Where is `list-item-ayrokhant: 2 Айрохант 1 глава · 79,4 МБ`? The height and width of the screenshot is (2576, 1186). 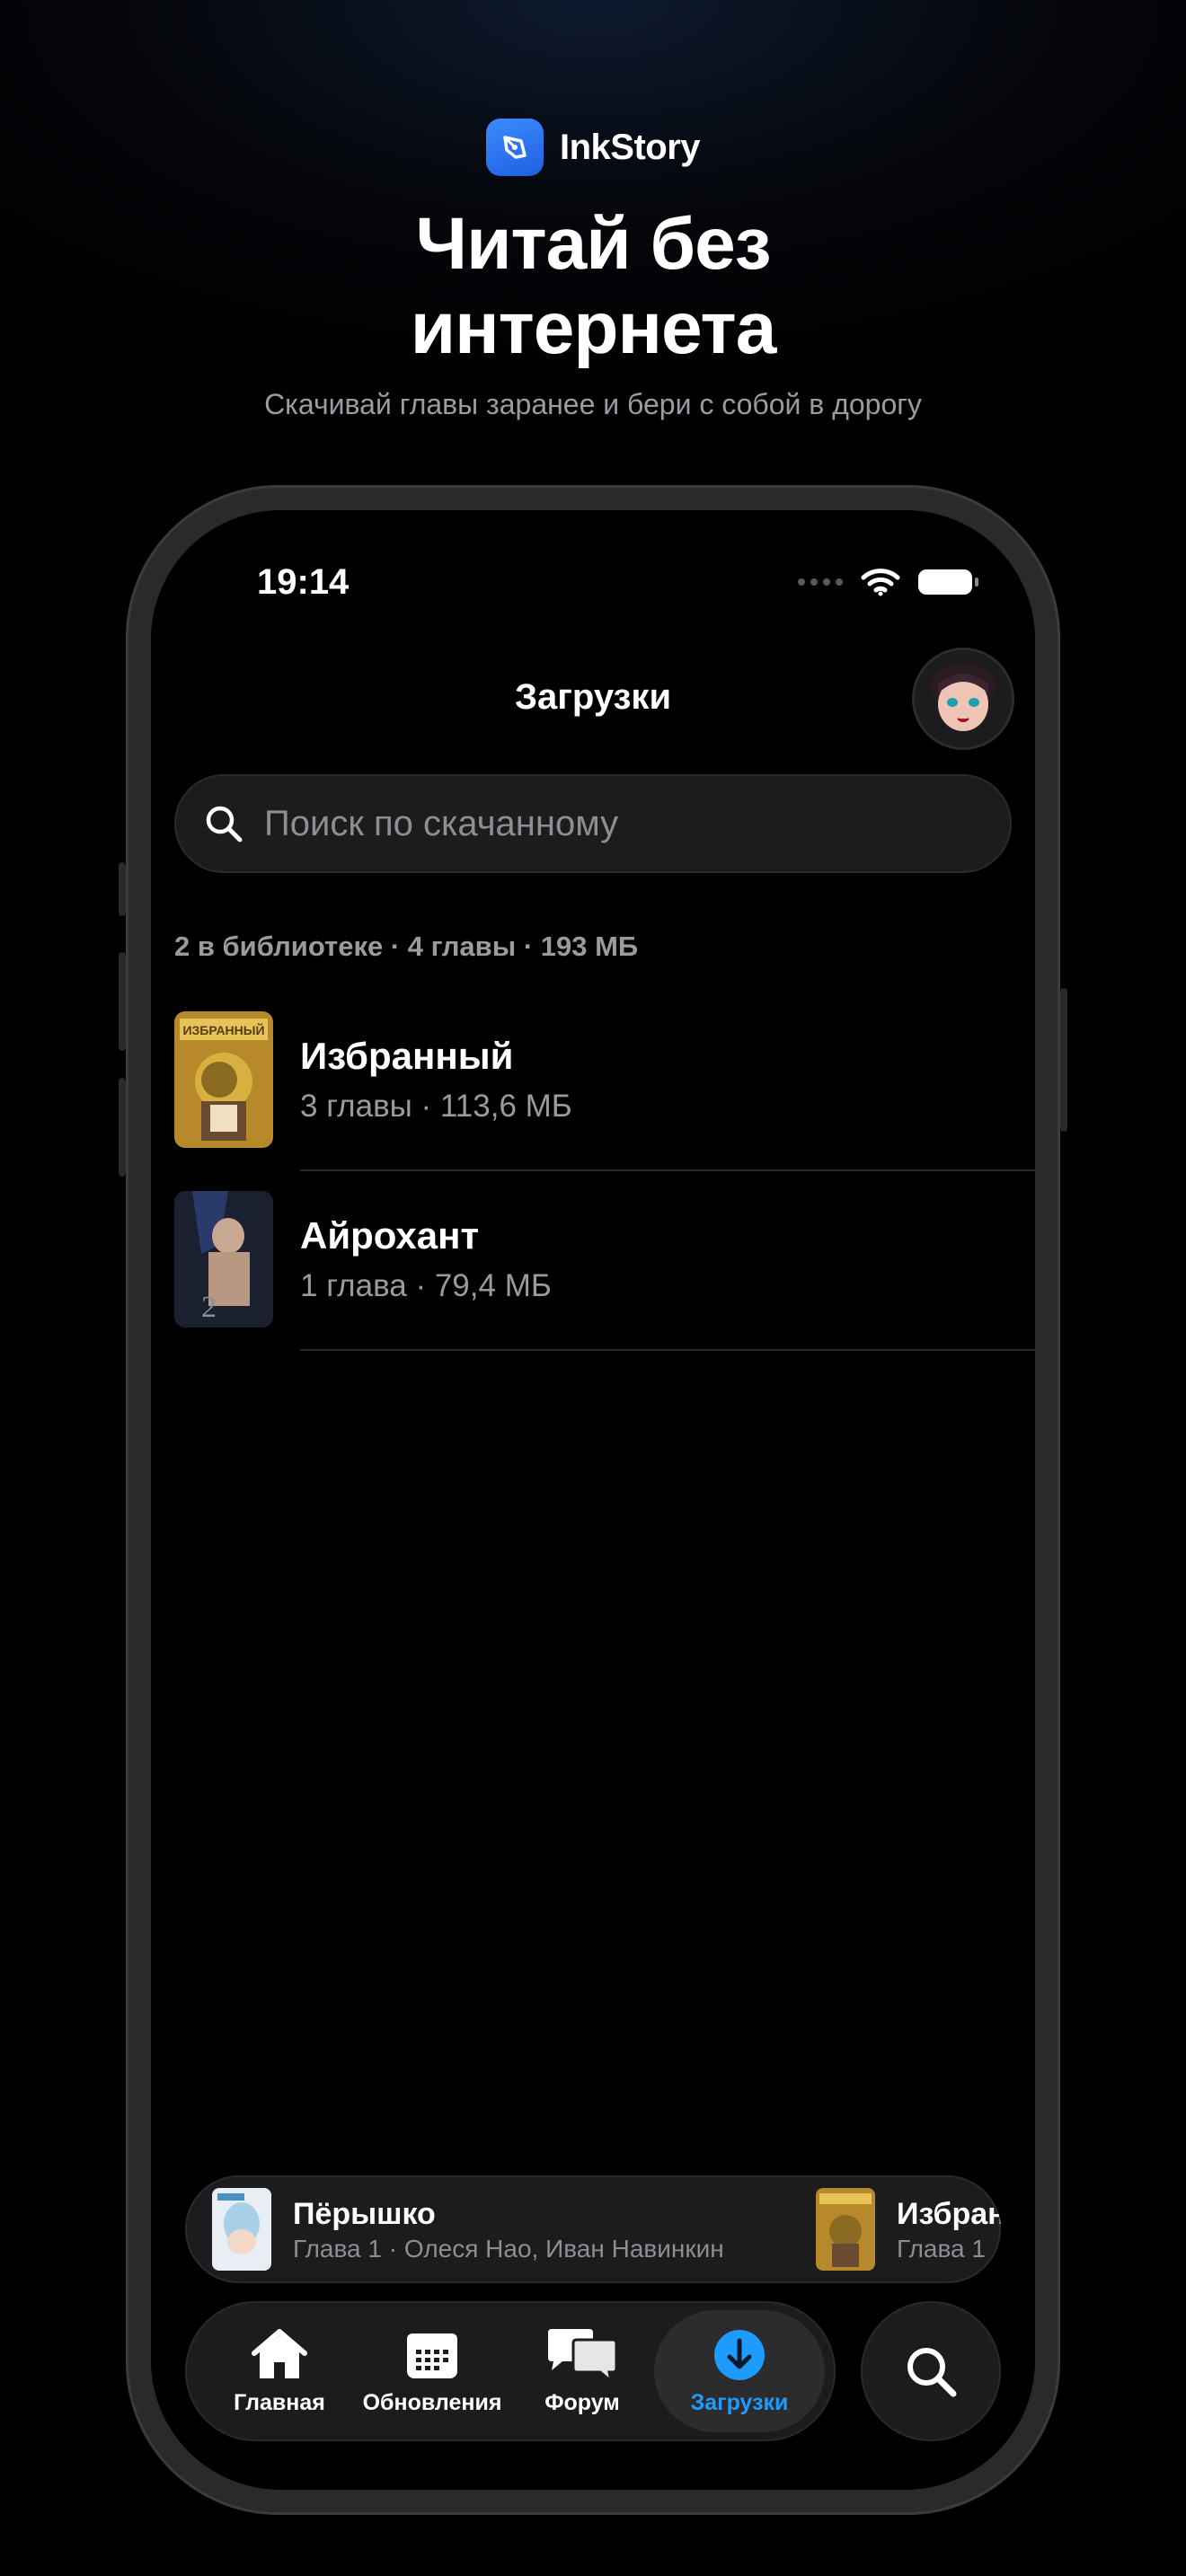 list-item-ayrokhant: 2 Айрохант 1 глава · 79,4 МБ is located at coordinates (604, 1281).